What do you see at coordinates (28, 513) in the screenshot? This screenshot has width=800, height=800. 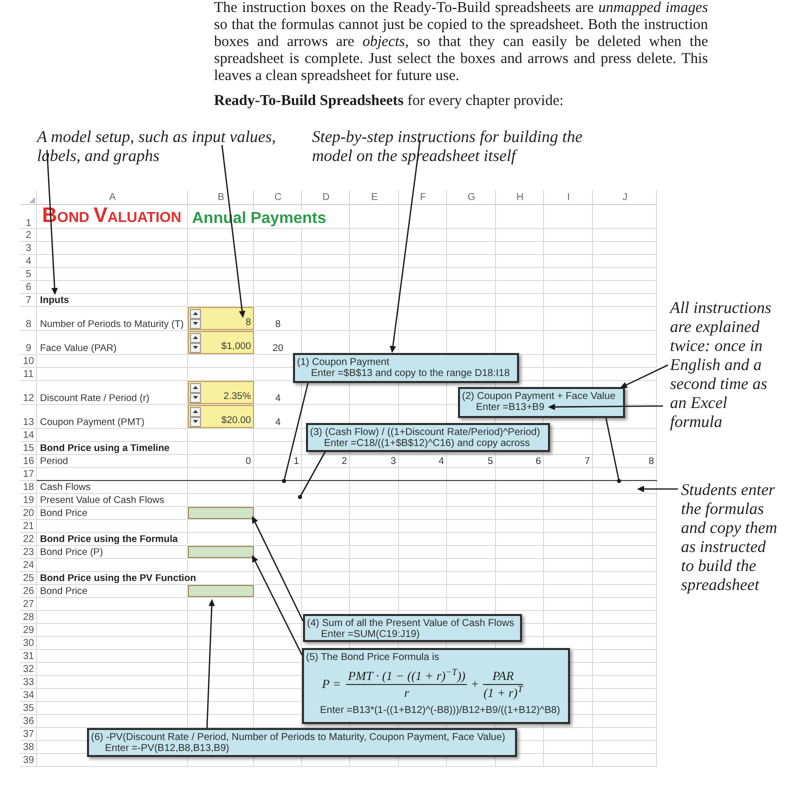 I see `row-number: 20` at bounding box center [28, 513].